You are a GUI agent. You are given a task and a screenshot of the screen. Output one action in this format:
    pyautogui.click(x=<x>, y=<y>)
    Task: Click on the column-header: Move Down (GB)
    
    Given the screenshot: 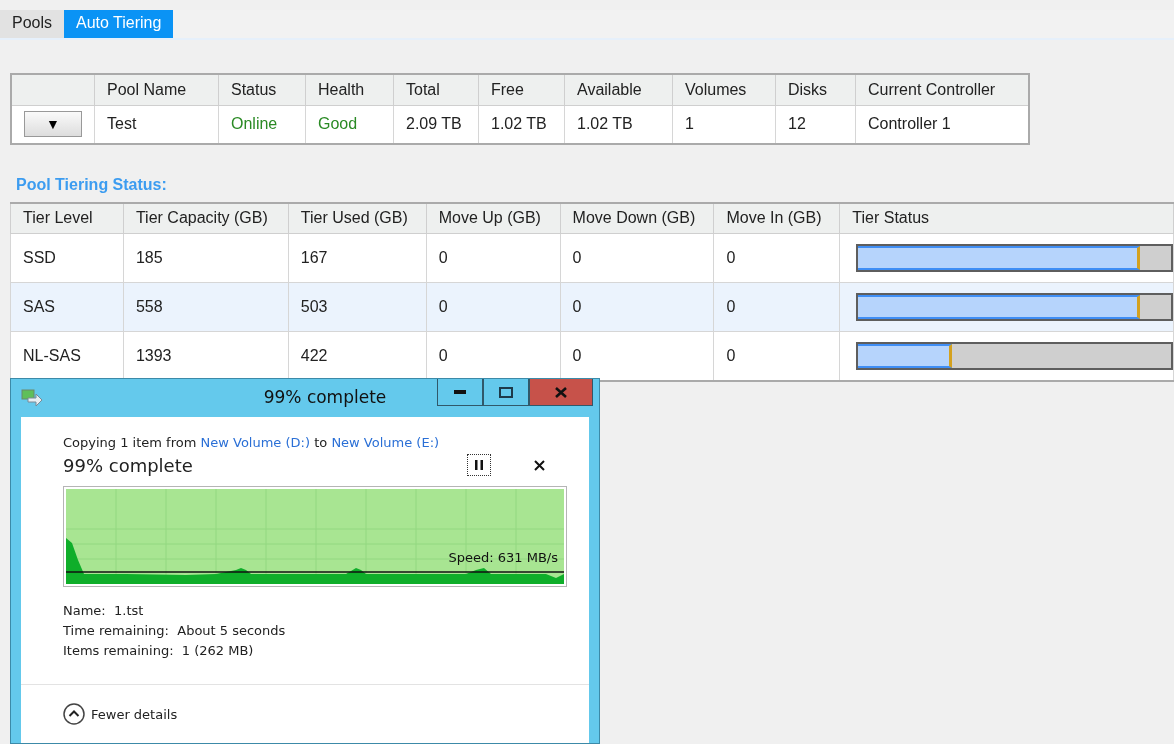 What is the action you would take?
    pyautogui.click(x=637, y=218)
    